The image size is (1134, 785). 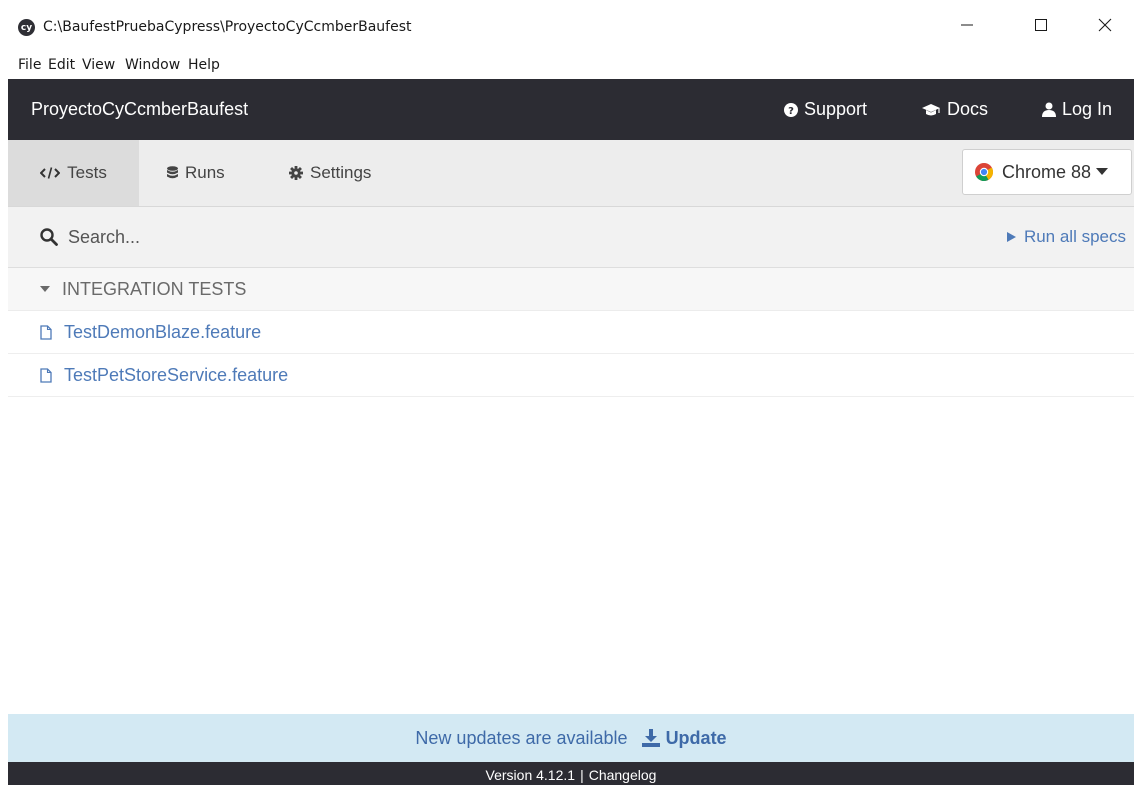 What do you see at coordinates (623, 775) in the screenshot?
I see `changelog-link: Changelog` at bounding box center [623, 775].